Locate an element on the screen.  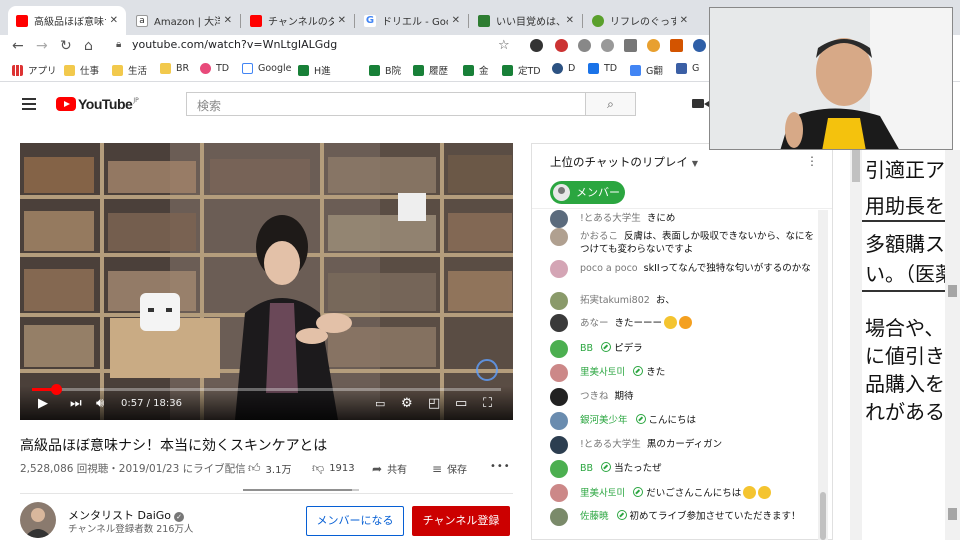
progress-bar is located at coordinates (266, 389).